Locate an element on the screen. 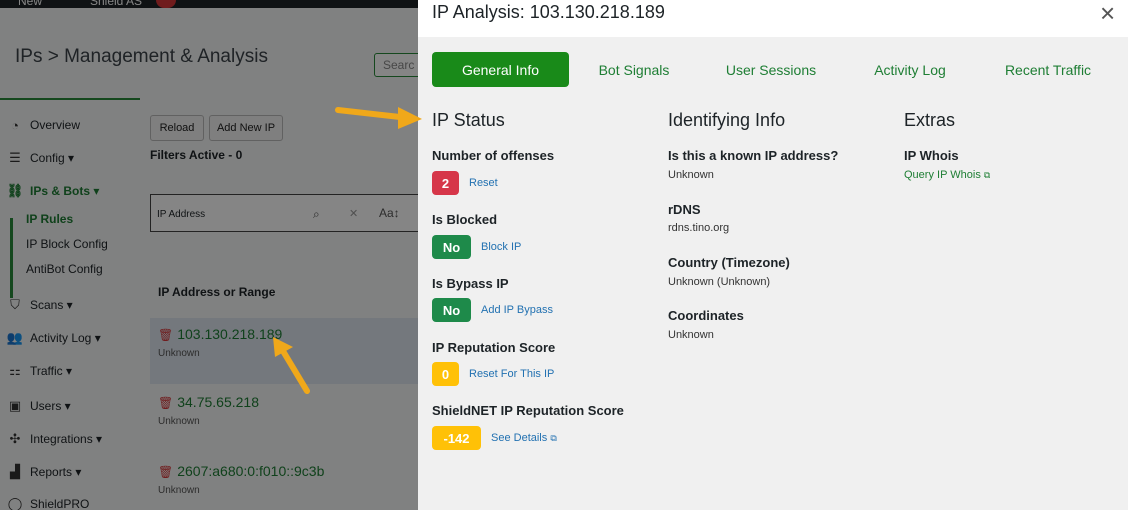 This screenshot has height=510, width=1128. blocked-label: Is Blocked is located at coordinates (465, 219).